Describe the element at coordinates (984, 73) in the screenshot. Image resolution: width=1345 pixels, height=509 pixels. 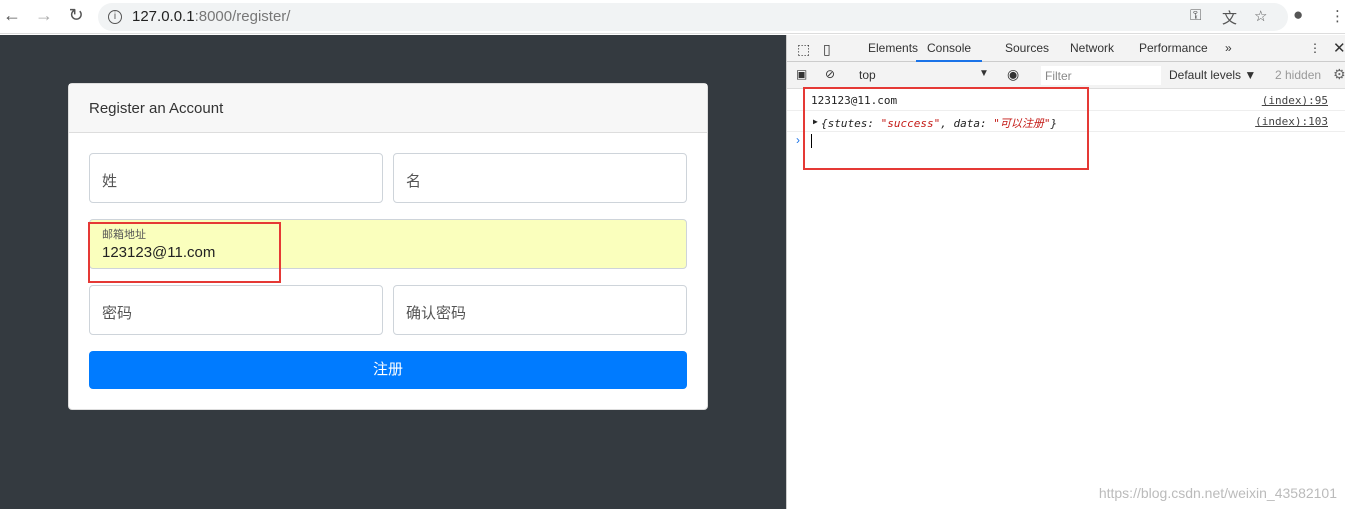
I see `chevron-down-icon: ▼` at that location.